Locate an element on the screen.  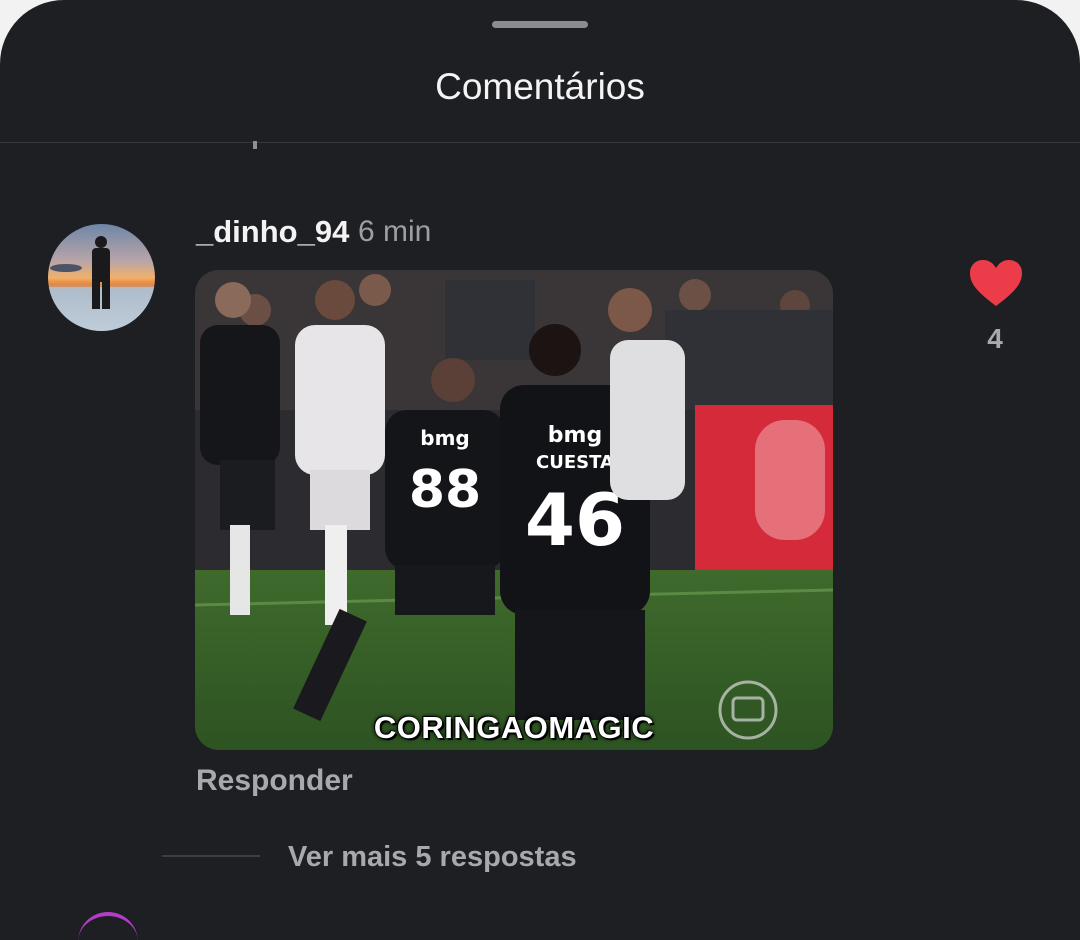
replies-indent-line is located at coordinates (211, 856).